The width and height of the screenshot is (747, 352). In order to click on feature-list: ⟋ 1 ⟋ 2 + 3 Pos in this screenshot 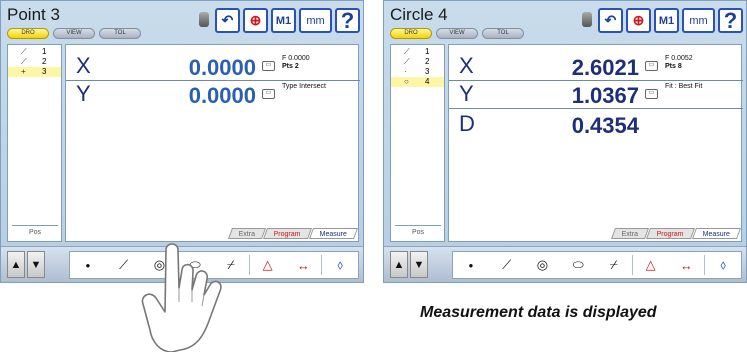, I will do `click(34, 143)`.